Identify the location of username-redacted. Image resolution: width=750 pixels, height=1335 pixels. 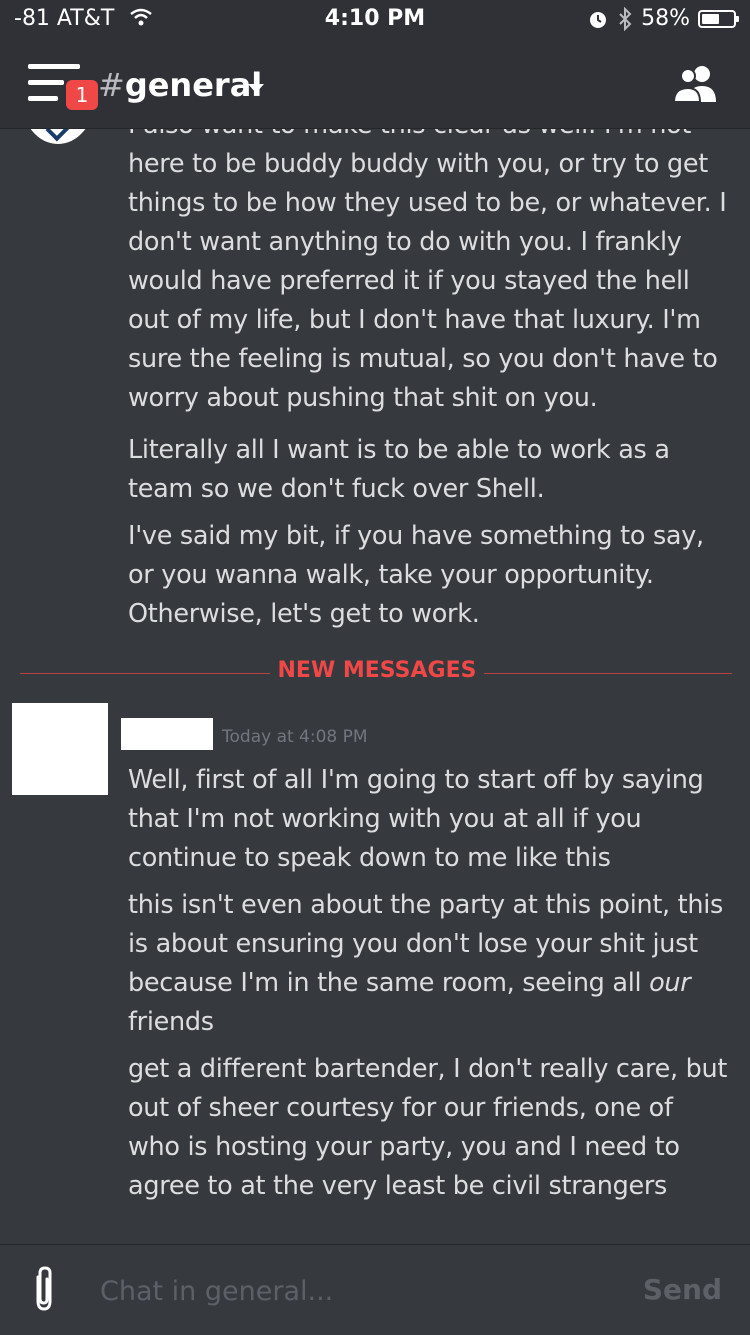
(167, 734).